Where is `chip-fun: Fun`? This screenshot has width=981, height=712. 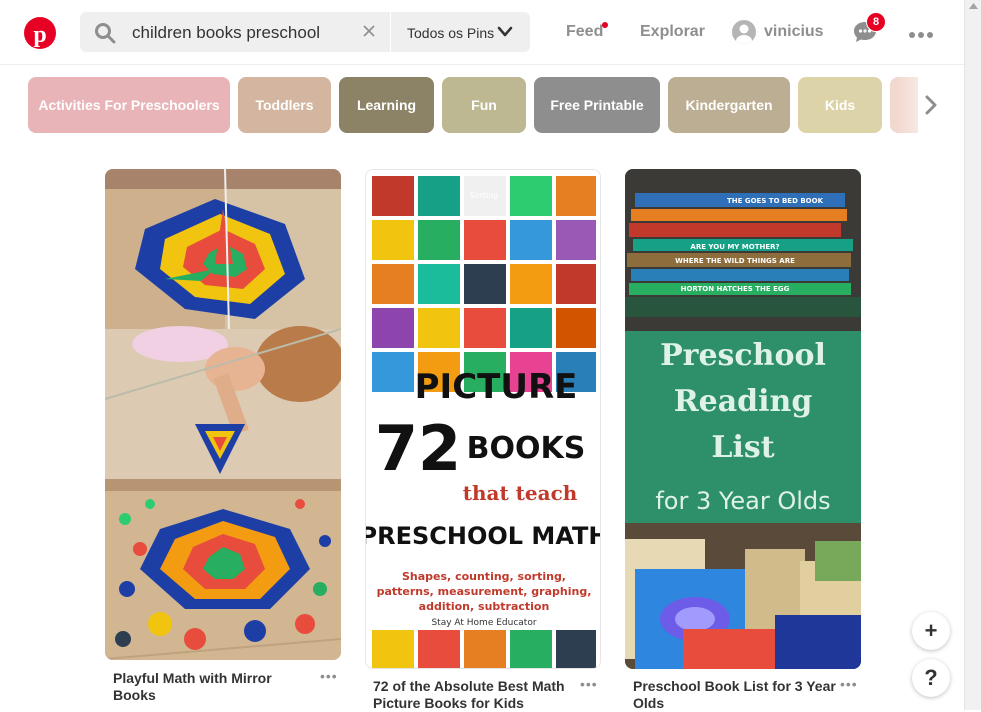 chip-fun: Fun is located at coordinates (484, 105).